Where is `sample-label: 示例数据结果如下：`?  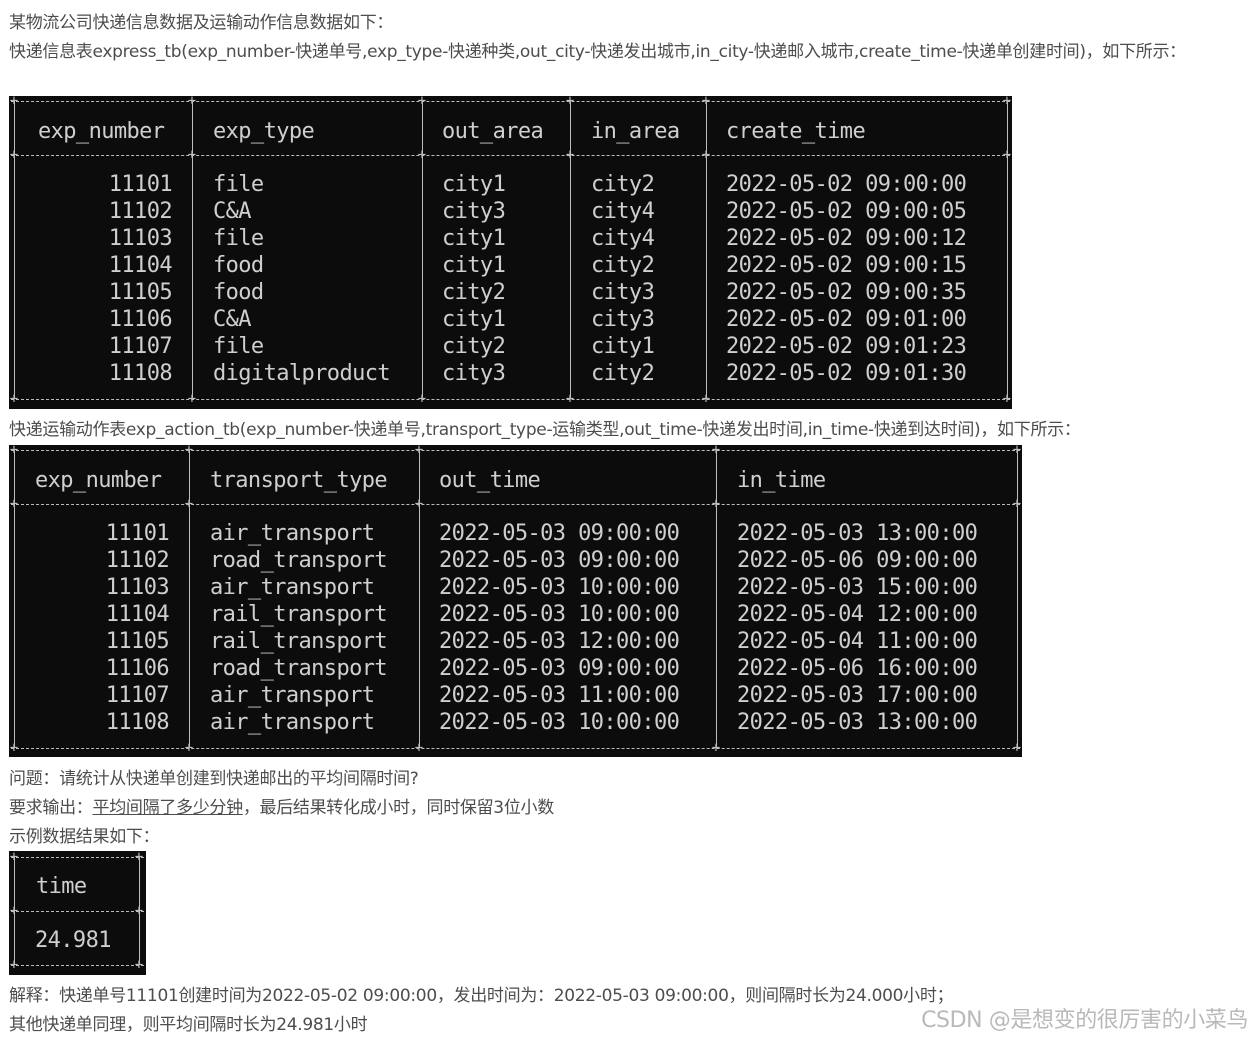
sample-label: 示例数据结果如下： is located at coordinates (84, 837).